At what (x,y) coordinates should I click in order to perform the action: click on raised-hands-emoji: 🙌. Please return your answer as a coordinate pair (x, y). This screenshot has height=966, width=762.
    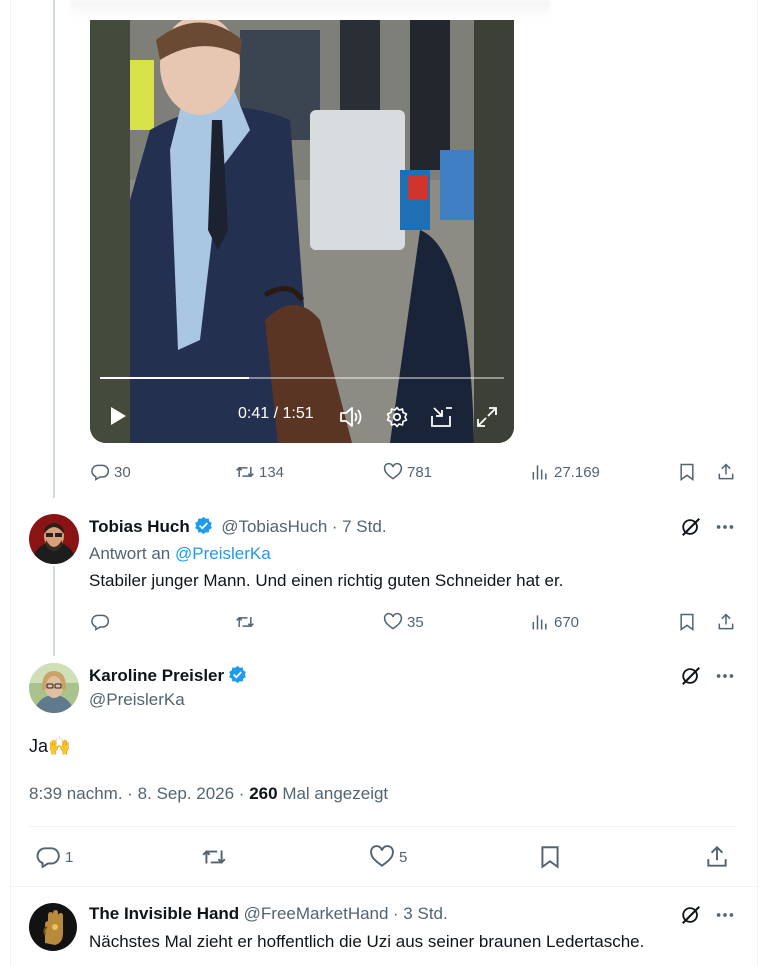
    Looking at the image, I should click on (59, 746).